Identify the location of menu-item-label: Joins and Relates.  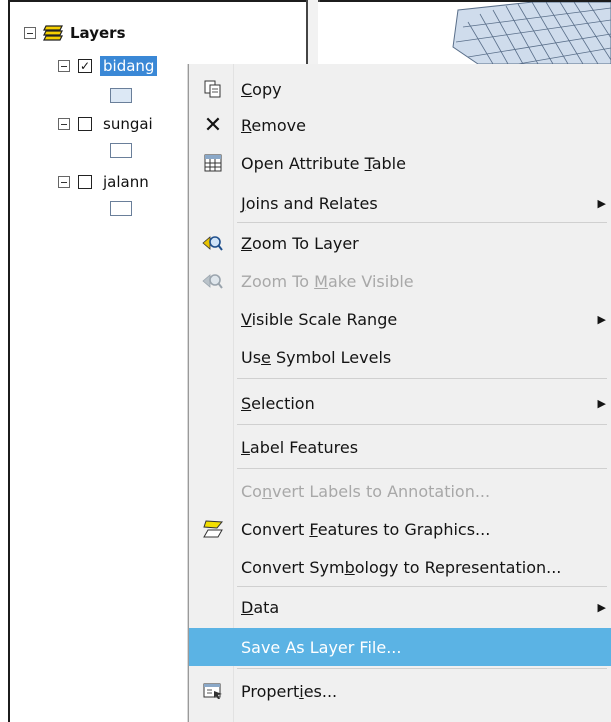
(309, 203).